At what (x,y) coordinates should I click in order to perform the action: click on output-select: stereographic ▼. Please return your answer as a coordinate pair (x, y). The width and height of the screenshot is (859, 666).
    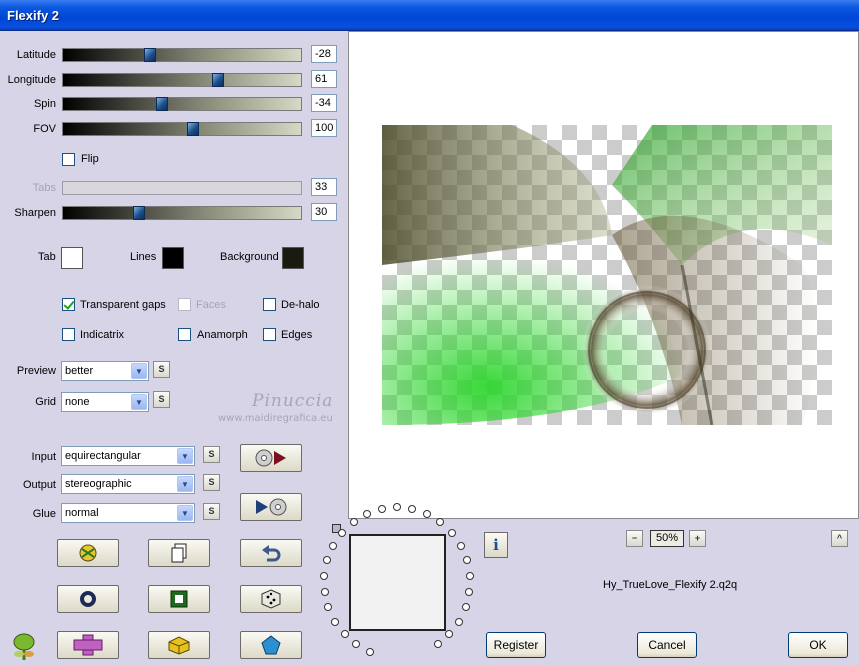
    Looking at the image, I should click on (128, 484).